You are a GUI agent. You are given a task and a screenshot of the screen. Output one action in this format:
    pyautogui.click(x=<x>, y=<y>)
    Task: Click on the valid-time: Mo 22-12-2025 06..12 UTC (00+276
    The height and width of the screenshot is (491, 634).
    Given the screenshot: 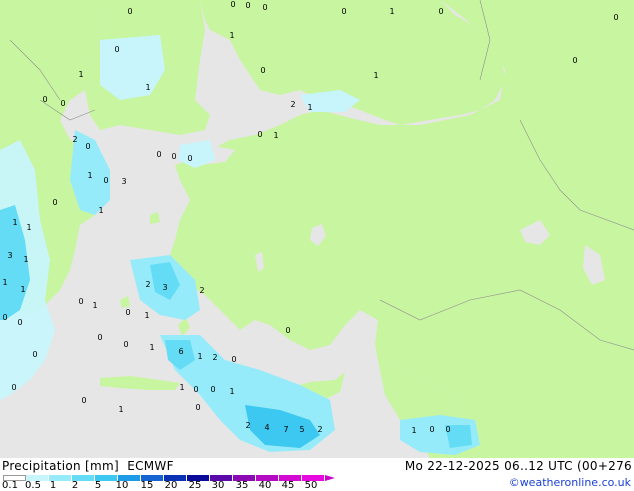 What is the action you would take?
    pyautogui.click(x=518, y=466)
    